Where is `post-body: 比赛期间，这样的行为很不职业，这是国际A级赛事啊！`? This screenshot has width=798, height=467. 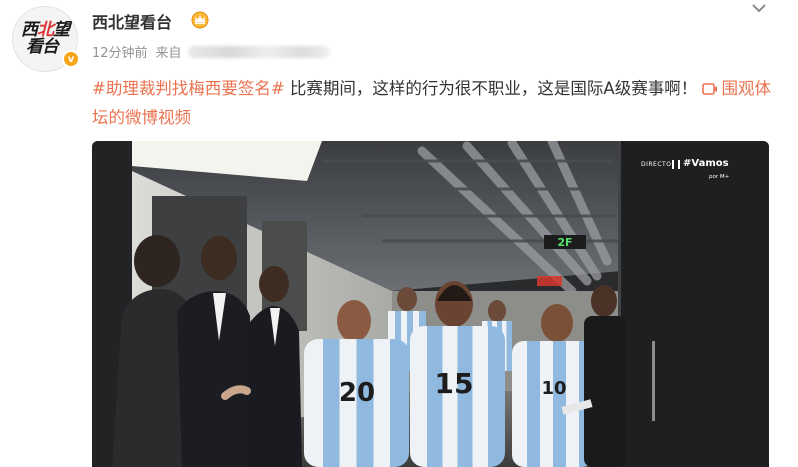
post-body: 比赛期间，这样的行为很不职业，这是国际A级赛事啊！ is located at coordinates (493, 88).